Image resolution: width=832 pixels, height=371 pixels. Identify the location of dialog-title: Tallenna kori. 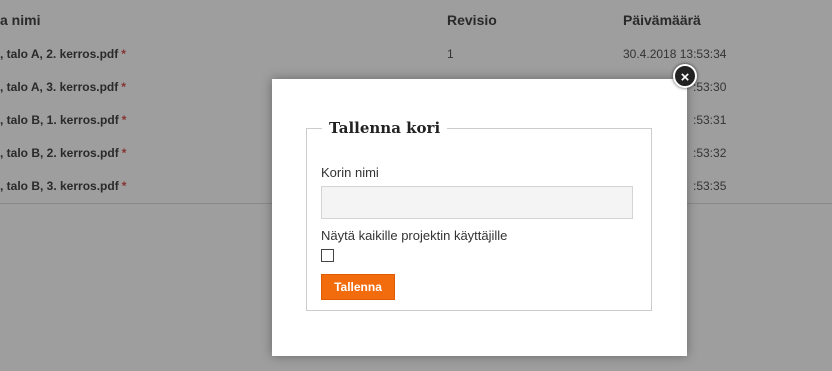
(385, 128).